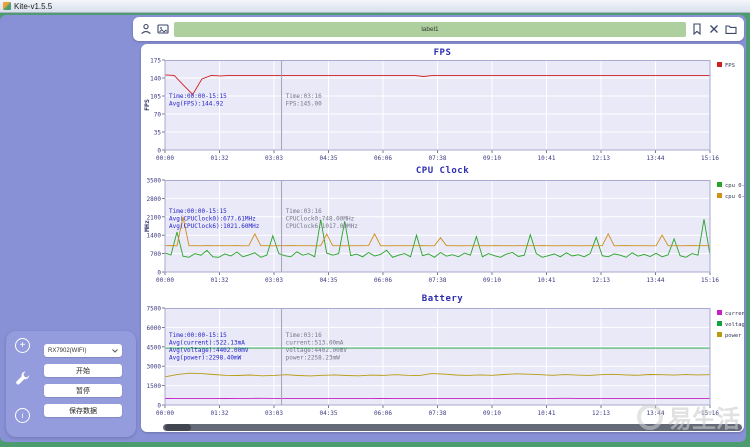 This screenshot has height=447, width=750. I want to click on window-title: Kite-v1.5.5, so click(33, 6).